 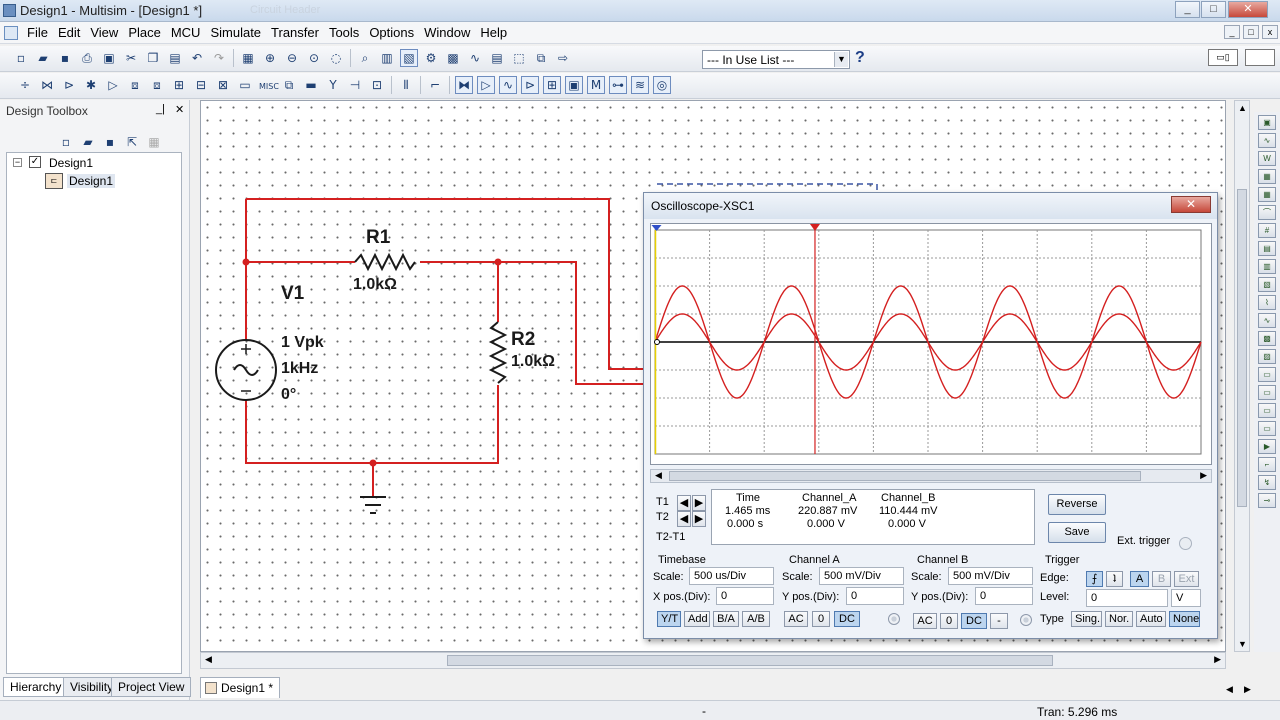 I want to click on trigger-a-button: A, so click(x=1139, y=579).